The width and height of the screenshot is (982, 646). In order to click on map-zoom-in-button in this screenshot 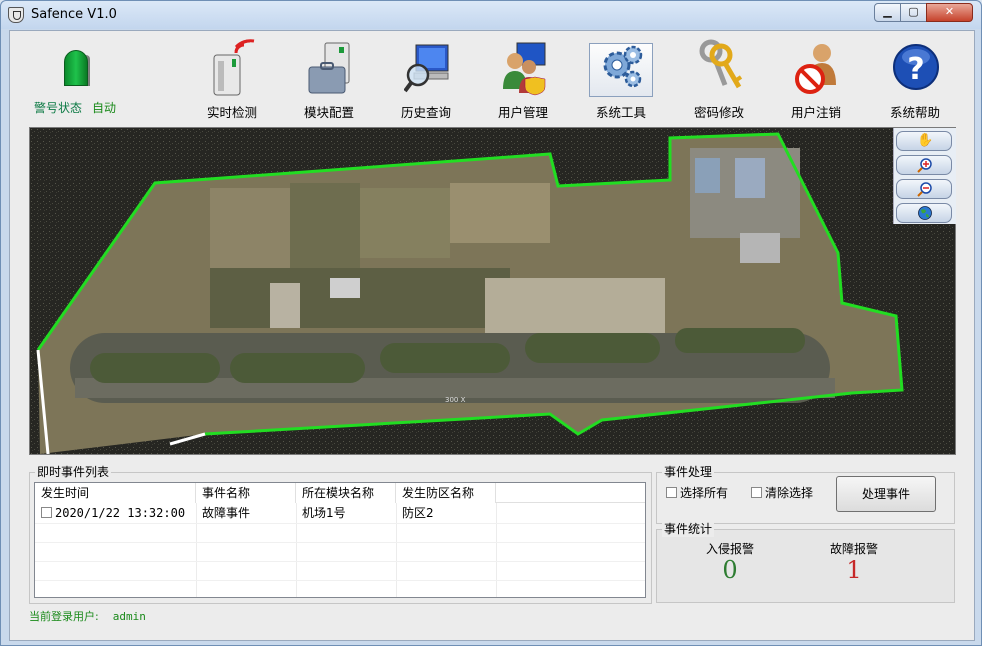, I will do `click(924, 165)`.